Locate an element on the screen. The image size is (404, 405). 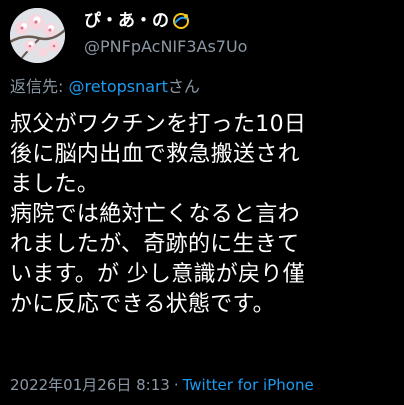
reply-suffix: さん is located at coordinates (183, 86).